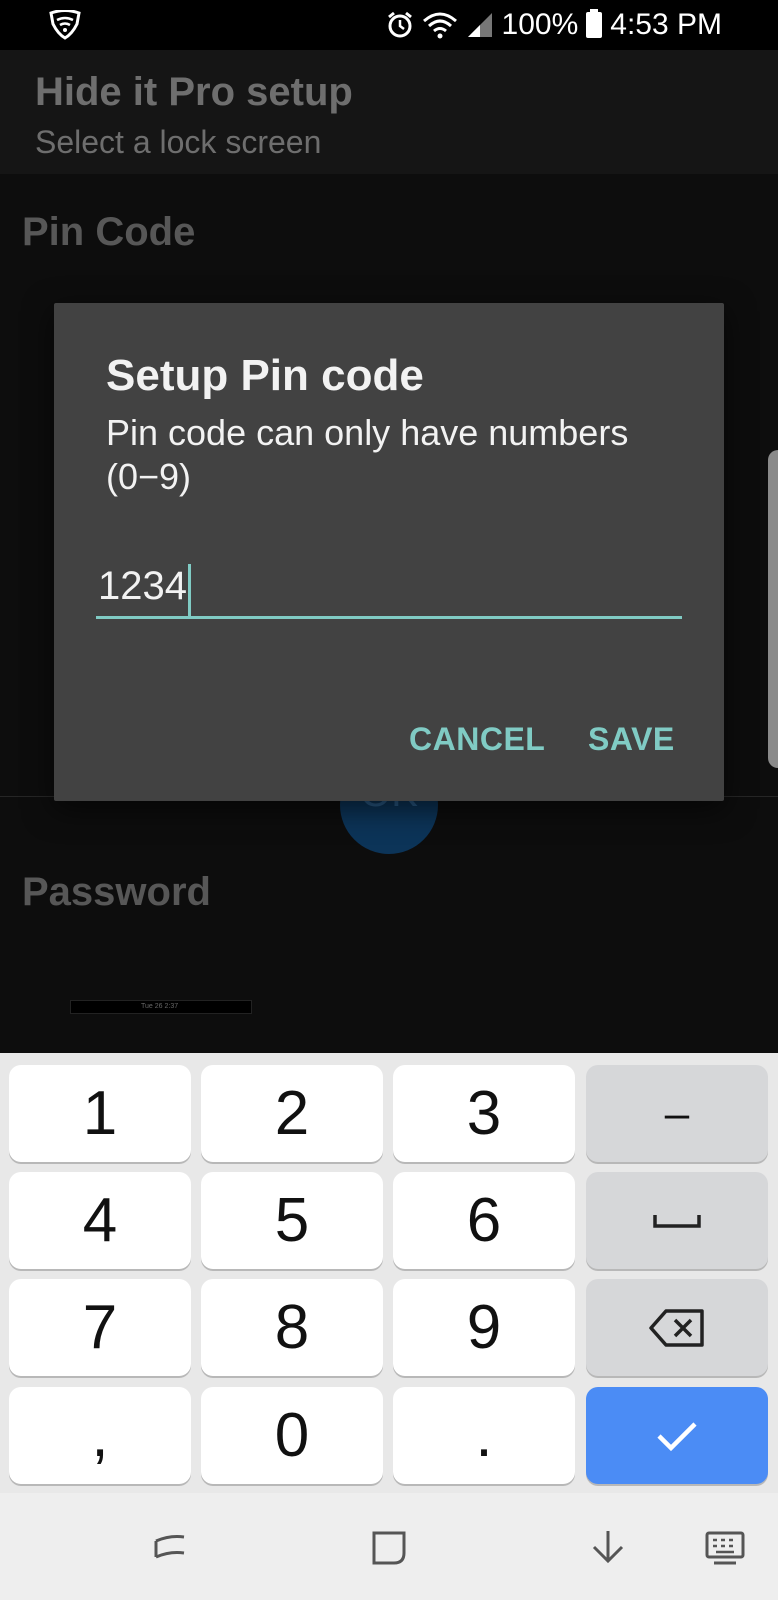 Image resolution: width=778 pixels, height=1600 pixels. What do you see at coordinates (389, 586) in the screenshot?
I see `pin-code-input: 1234` at bounding box center [389, 586].